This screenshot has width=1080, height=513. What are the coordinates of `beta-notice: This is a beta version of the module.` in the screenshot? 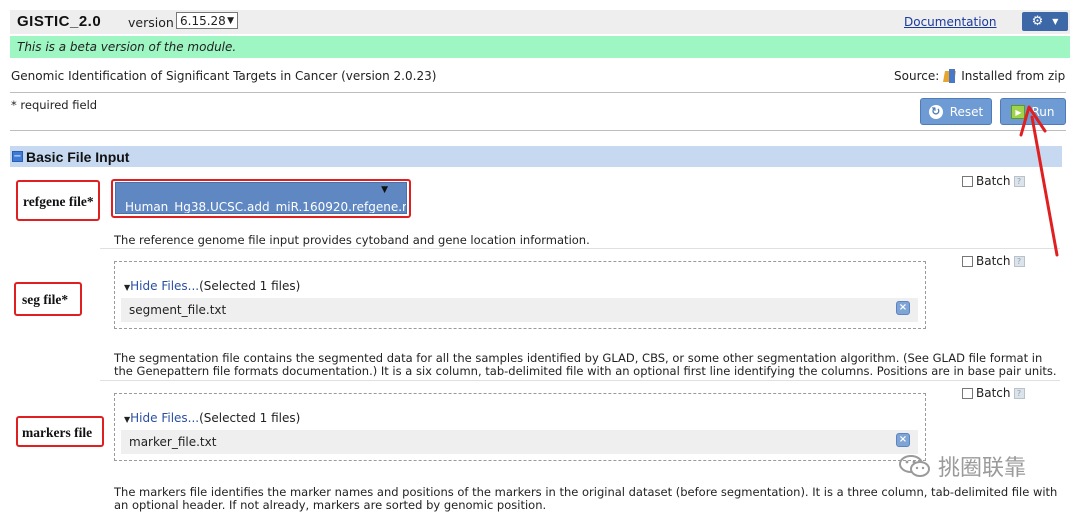 It's located at (540, 47).